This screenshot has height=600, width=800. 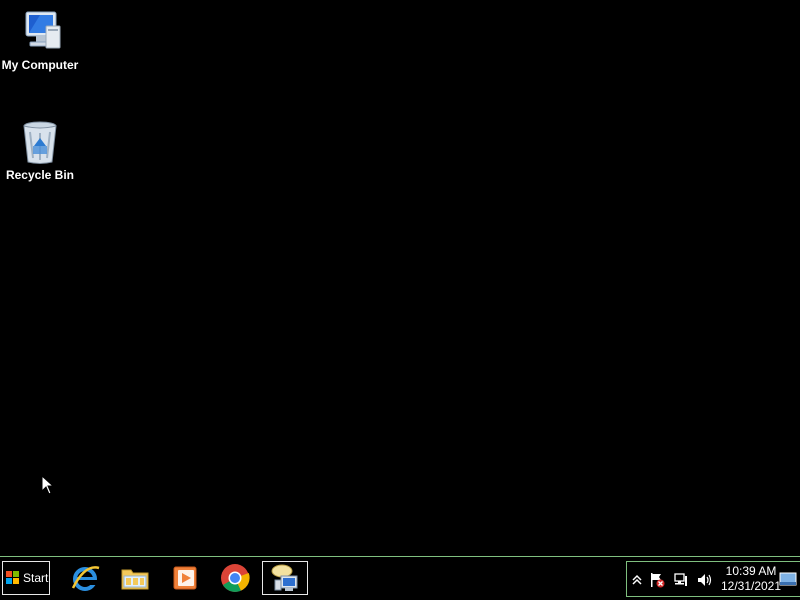 I want to click on recycle-bin-icon, so click(x=40, y=142).